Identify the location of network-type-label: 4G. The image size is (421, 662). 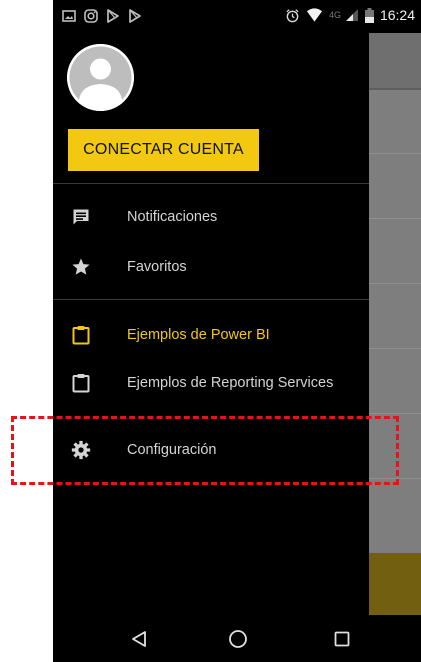
(334, 15).